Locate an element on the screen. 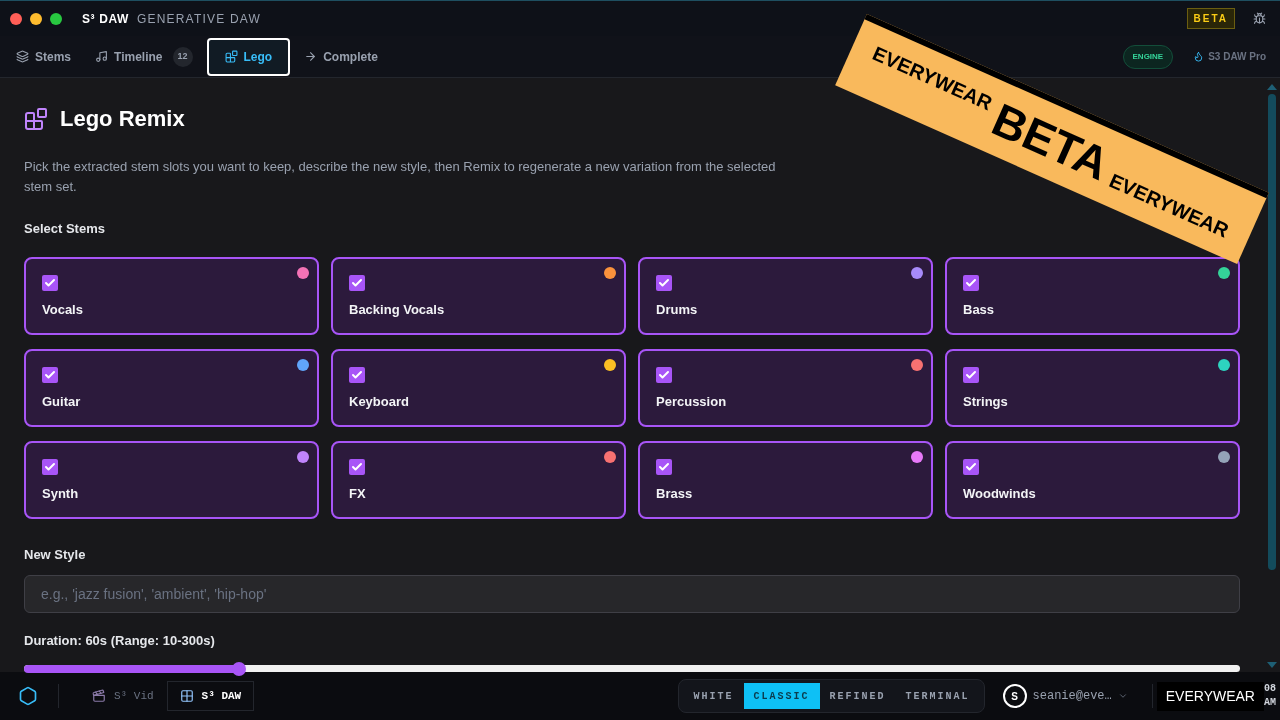  stem-card: Guitar is located at coordinates (171, 387).